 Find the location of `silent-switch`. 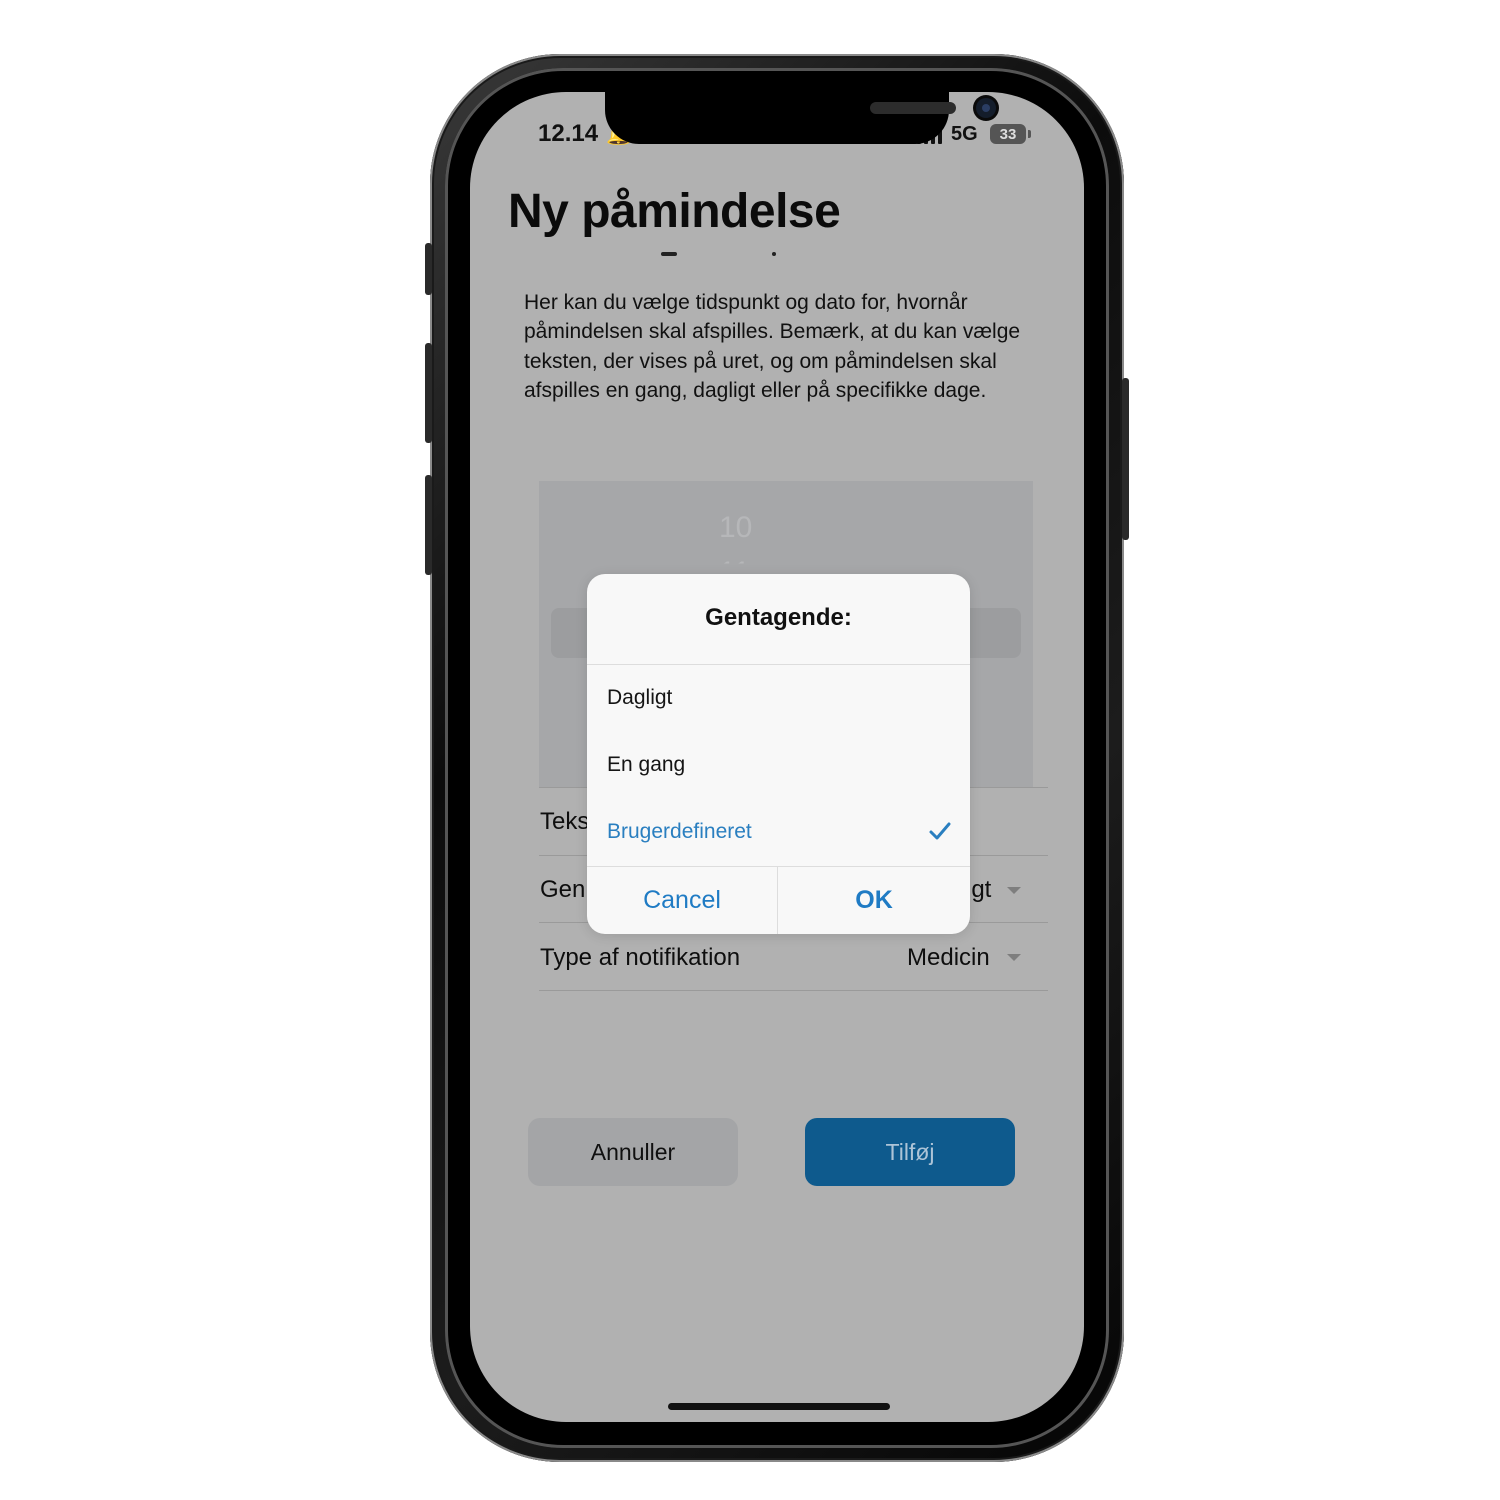

silent-switch is located at coordinates (428, 269).